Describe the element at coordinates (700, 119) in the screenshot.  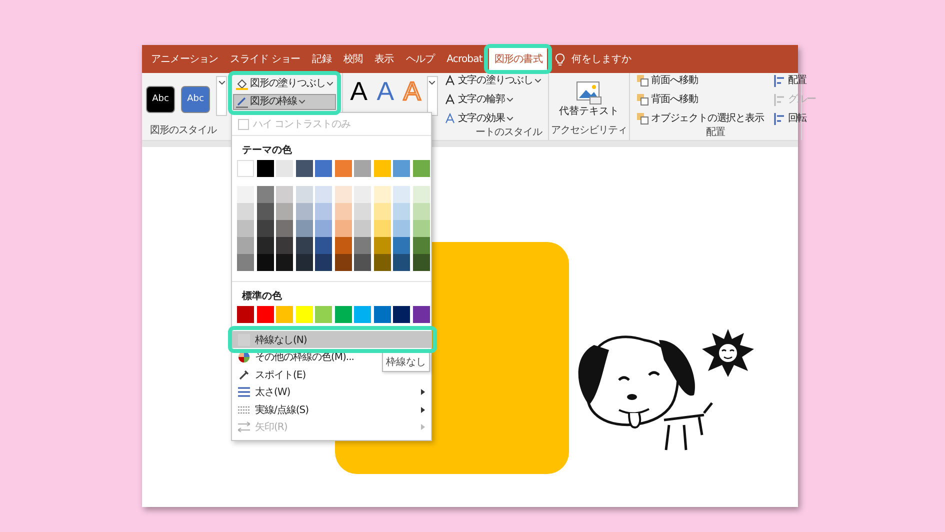
I see `arrange-button: オブジェクトの選択と表示` at that location.